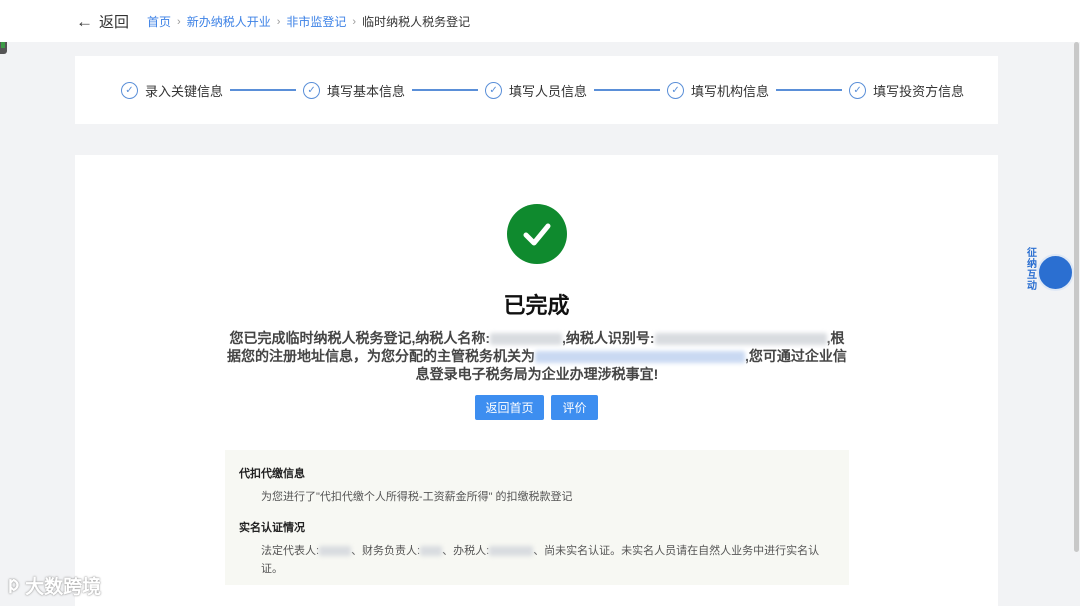 Image resolution: width=1080 pixels, height=606 pixels. What do you see at coordinates (466, 551) in the screenshot?
I see `taxpayer-label: 、办税人:` at bounding box center [466, 551].